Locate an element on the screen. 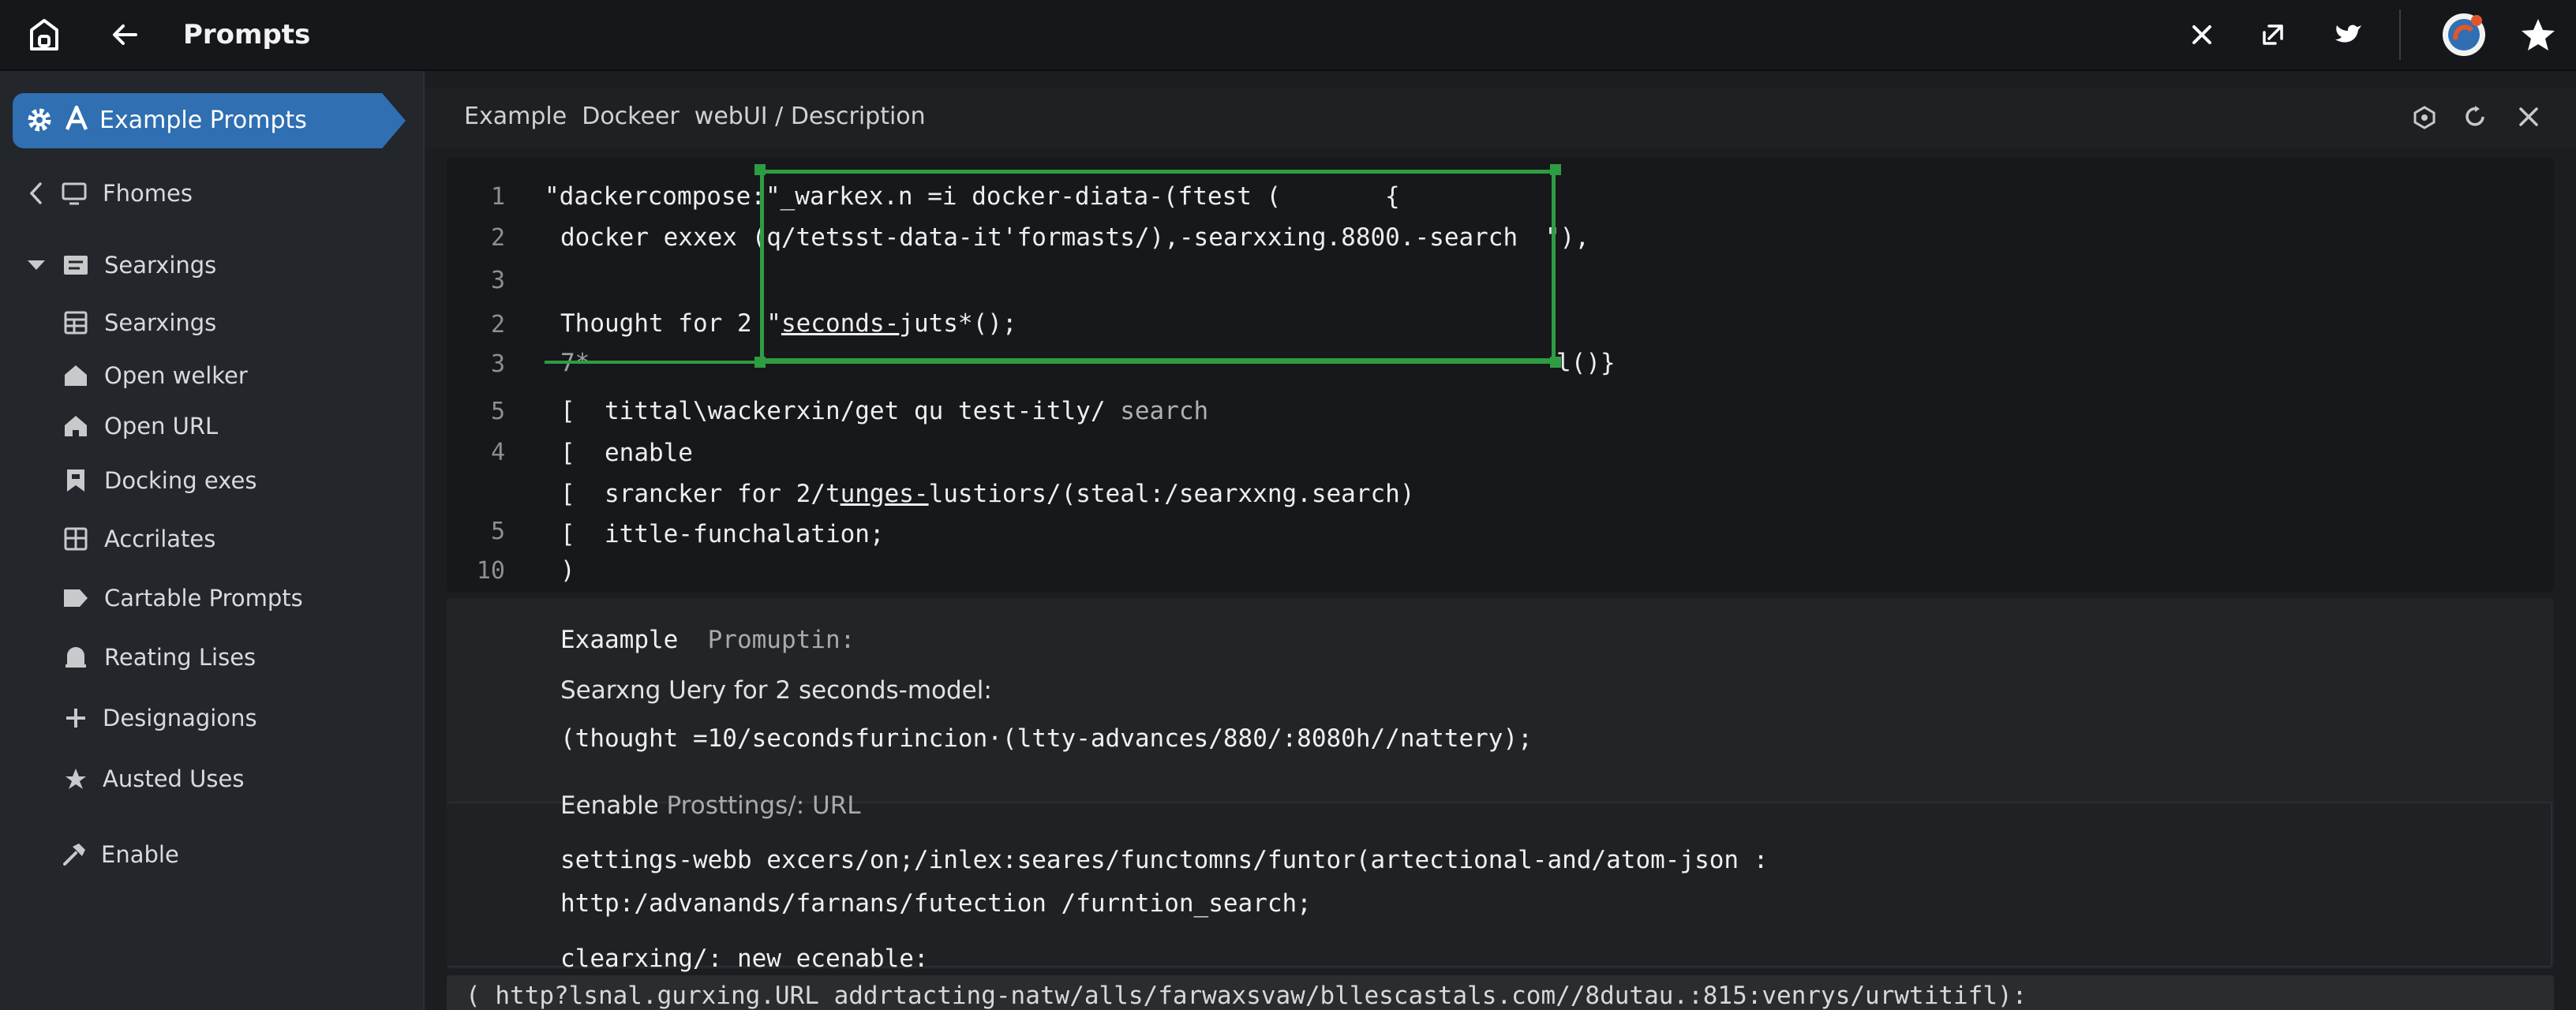  sidebar-item-designagions: Designagions is located at coordinates (211, 718).